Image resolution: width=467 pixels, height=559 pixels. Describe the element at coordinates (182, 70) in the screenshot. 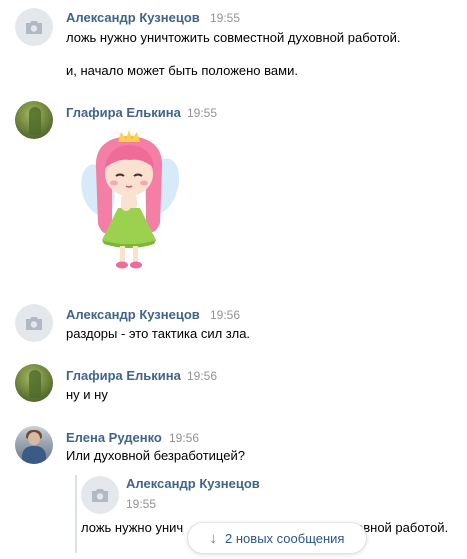

I see `message-text: и, начало может быть положено вами.` at that location.